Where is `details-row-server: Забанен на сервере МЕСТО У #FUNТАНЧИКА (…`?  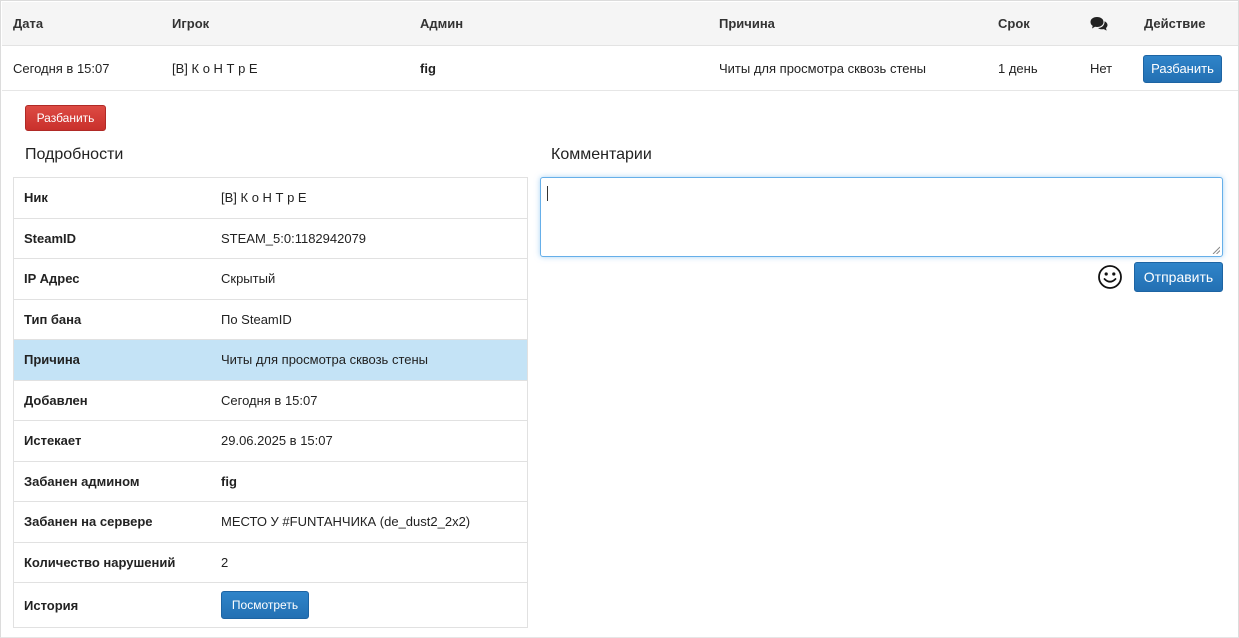 details-row-server: Забанен на сервере МЕСТО У #FUNТАНЧИКА (… is located at coordinates (270, 522).